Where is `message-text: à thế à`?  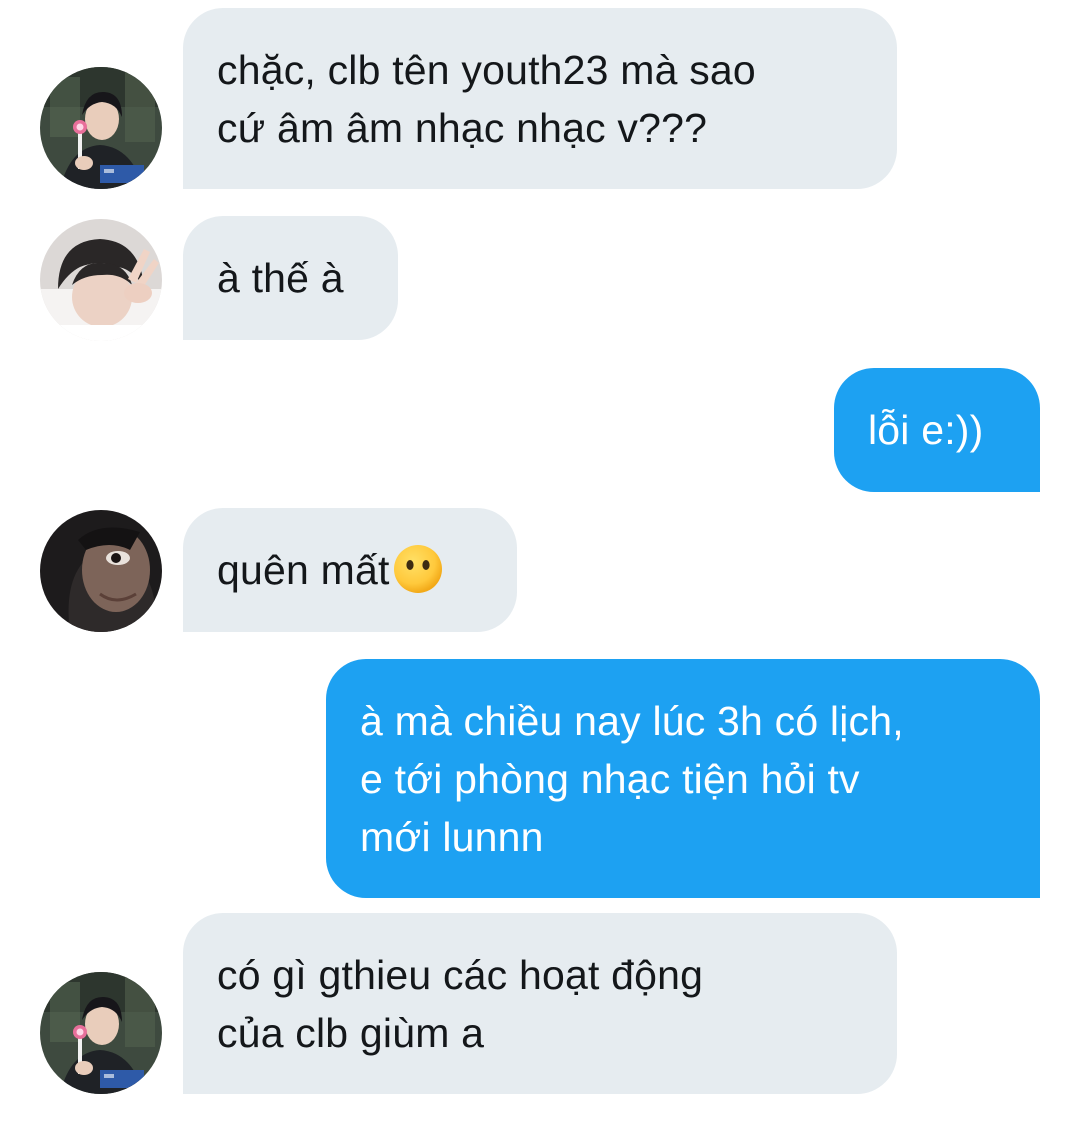 message-text: à thế à is located at coordinates (280, 278).